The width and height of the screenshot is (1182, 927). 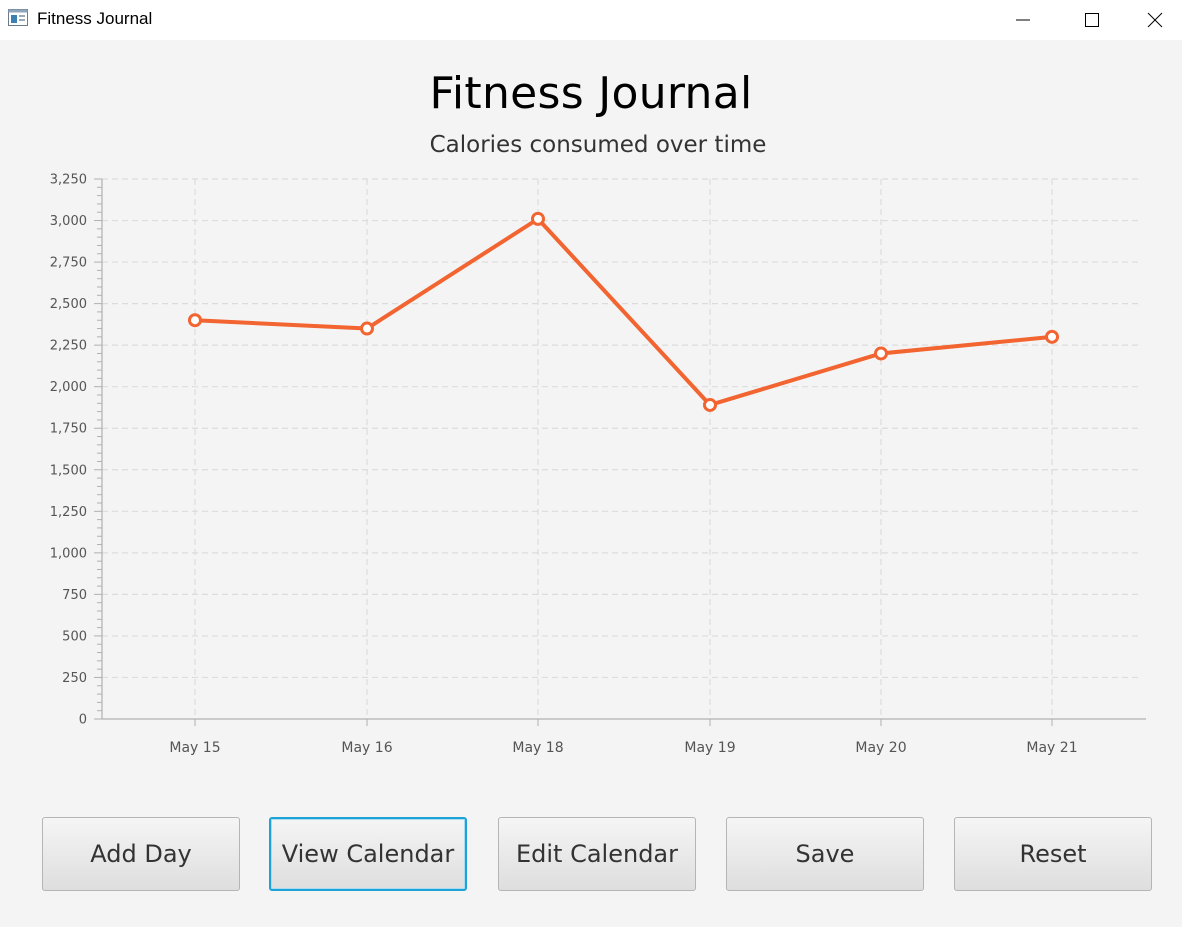 What do you see at coordinates (74, 595) in the screenshot?
I see `y-tick-label: 750` at bounding box center [74, 595].